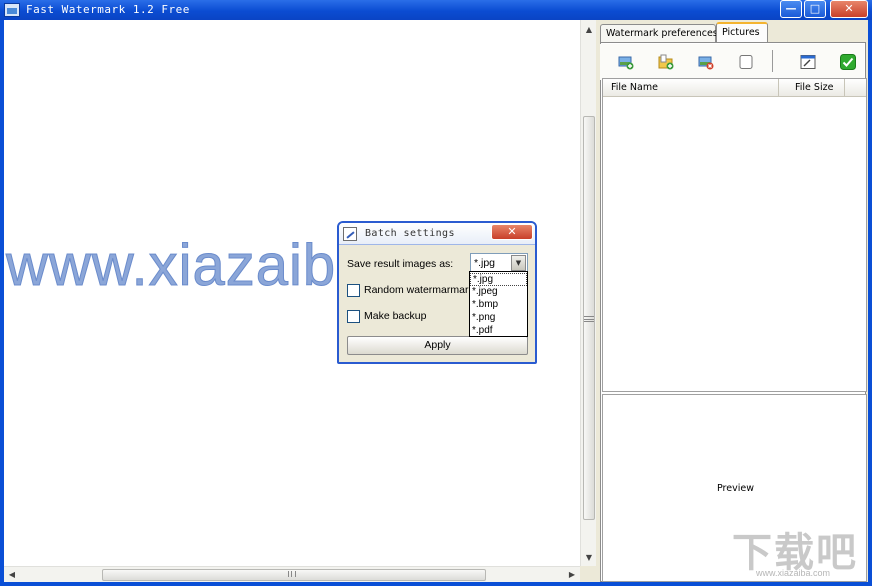 Image resolution: width=872 pixels, height=586 pixels. What do you see at coordinates (589, 30) in the screenshot?
I see `scroll-up-icon: ▲` at bounding box center [589, 30].